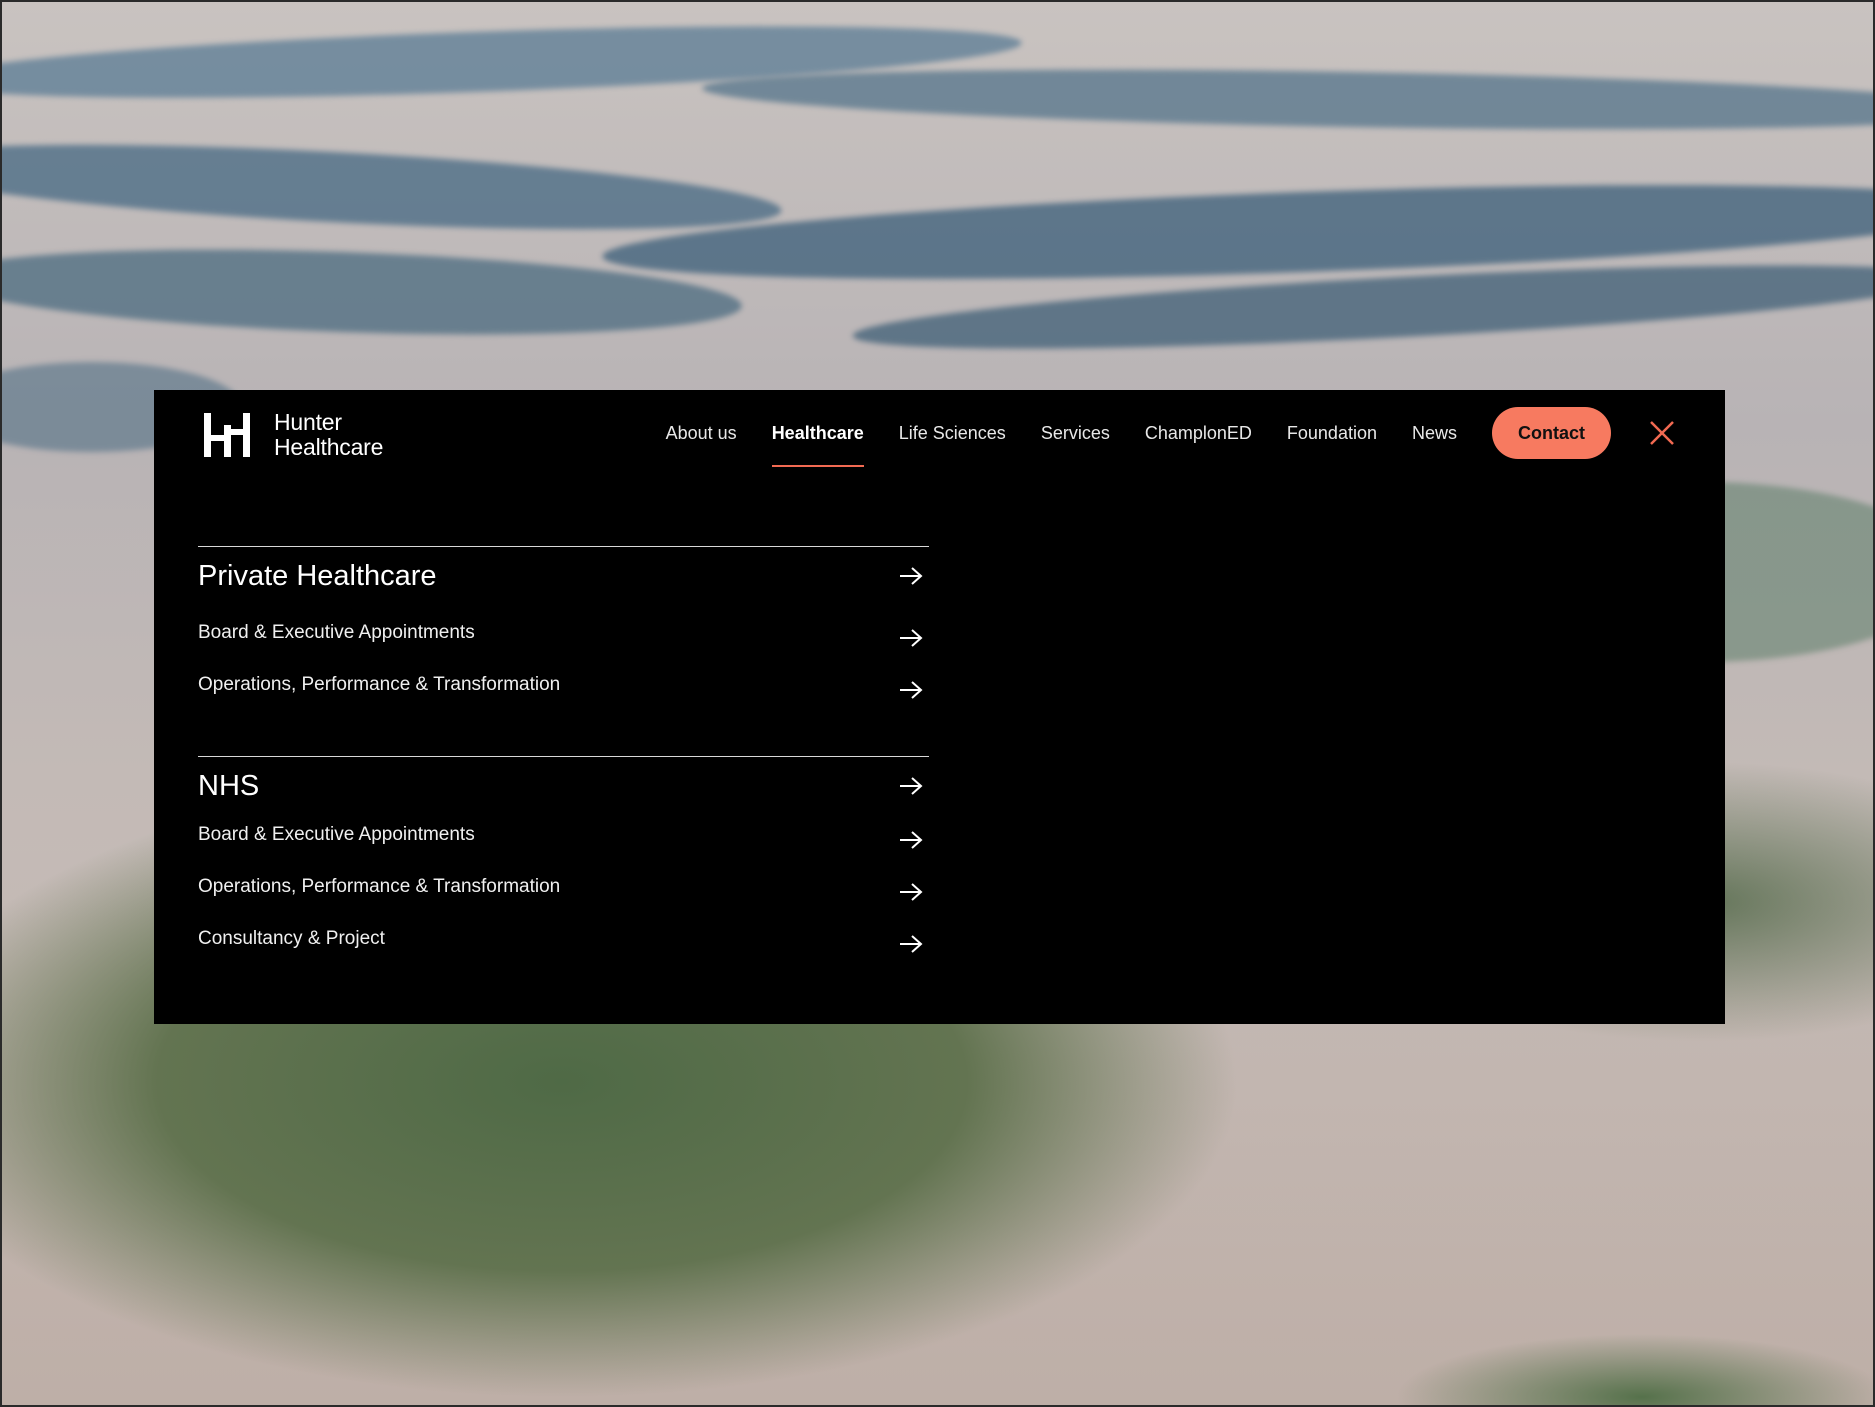 Image resolution: width=1875 pixels, height=1407 pixels. Describe the element at coordinates (952, 433) in the screenshot. I see `nav-item-life-sciences: Life Sciences` at that location.